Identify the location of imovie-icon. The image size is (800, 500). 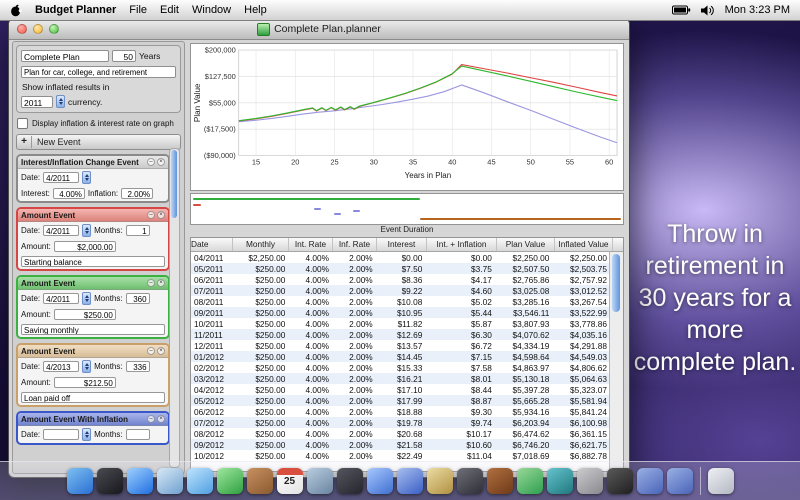
(469, 481).